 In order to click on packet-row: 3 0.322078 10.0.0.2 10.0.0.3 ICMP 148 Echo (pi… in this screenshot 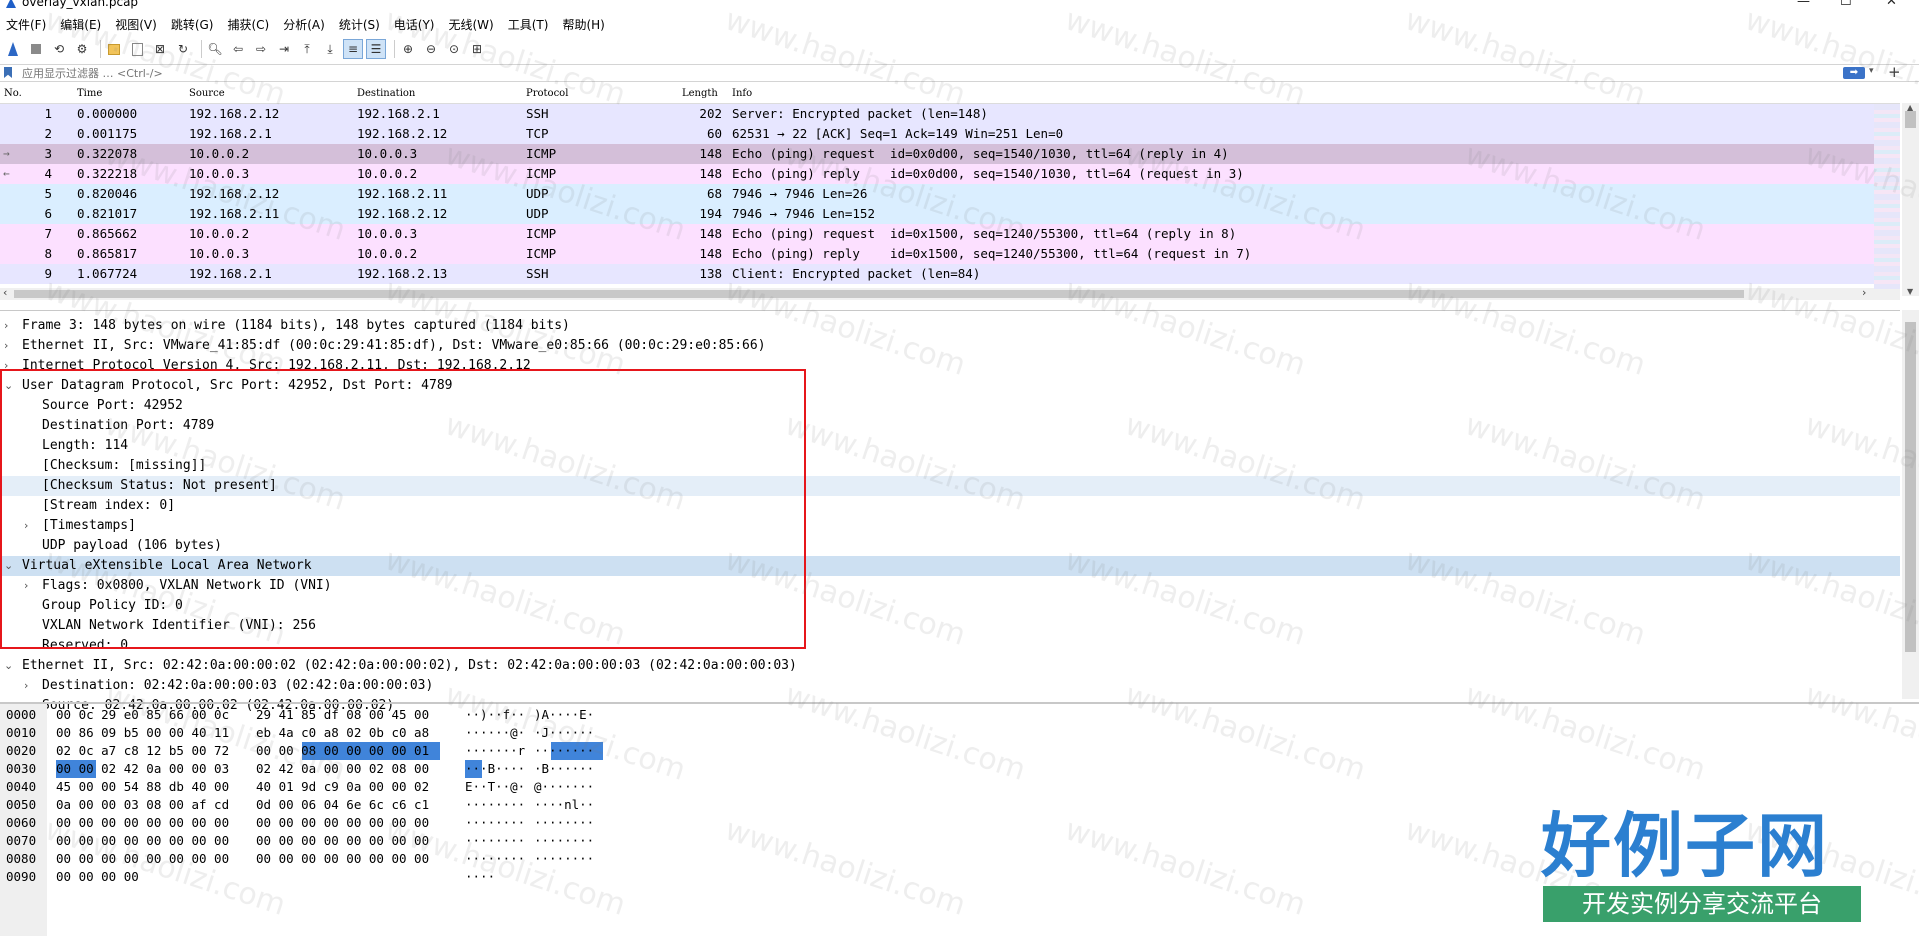, I will do `click(950, 154)`.